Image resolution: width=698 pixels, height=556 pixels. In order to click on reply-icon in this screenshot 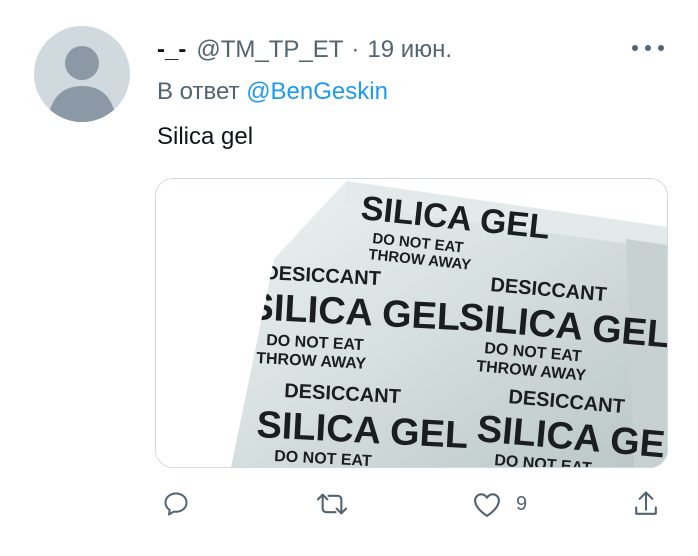, I will do `click(176, 504)`.